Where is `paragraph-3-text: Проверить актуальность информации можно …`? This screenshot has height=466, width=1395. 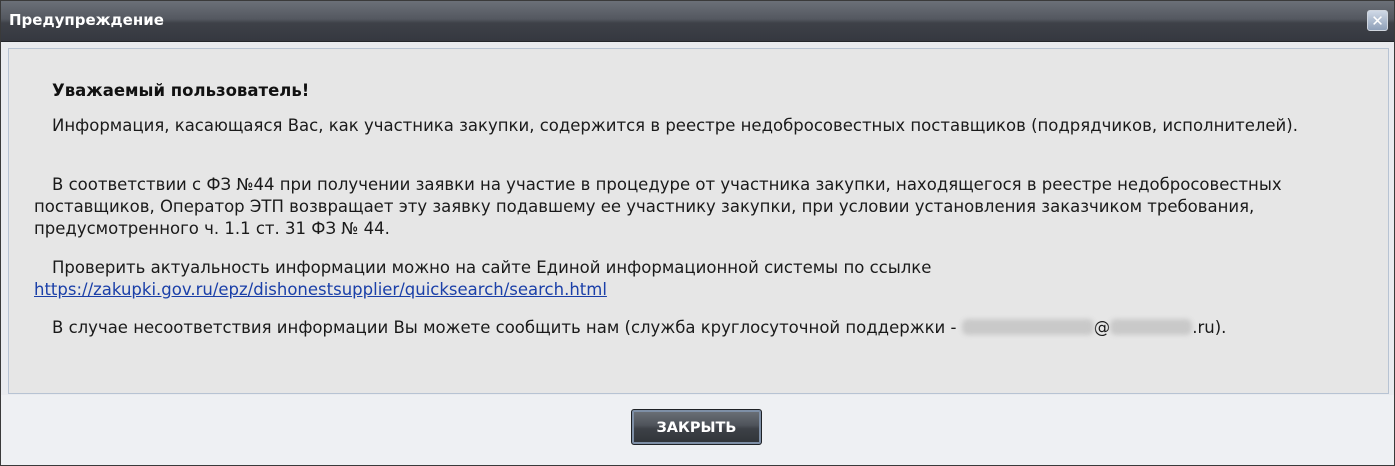
paragraph-3-text: Проверить актуальность информации можно … is located at coordinates (492, 267).